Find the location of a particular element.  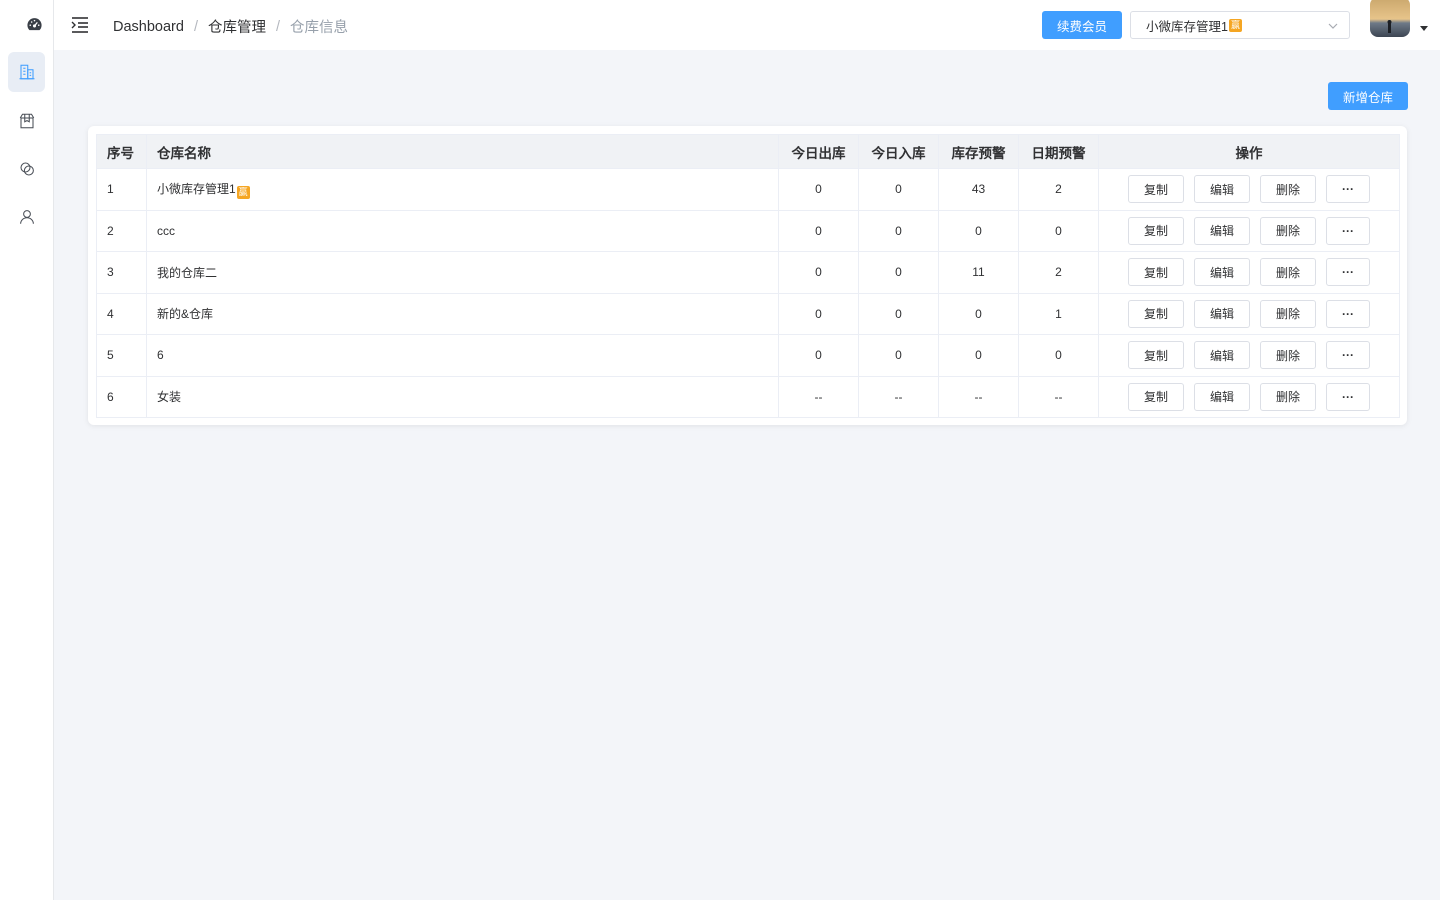

sidebar-item-warehouse is located at coordinates (26, 72).